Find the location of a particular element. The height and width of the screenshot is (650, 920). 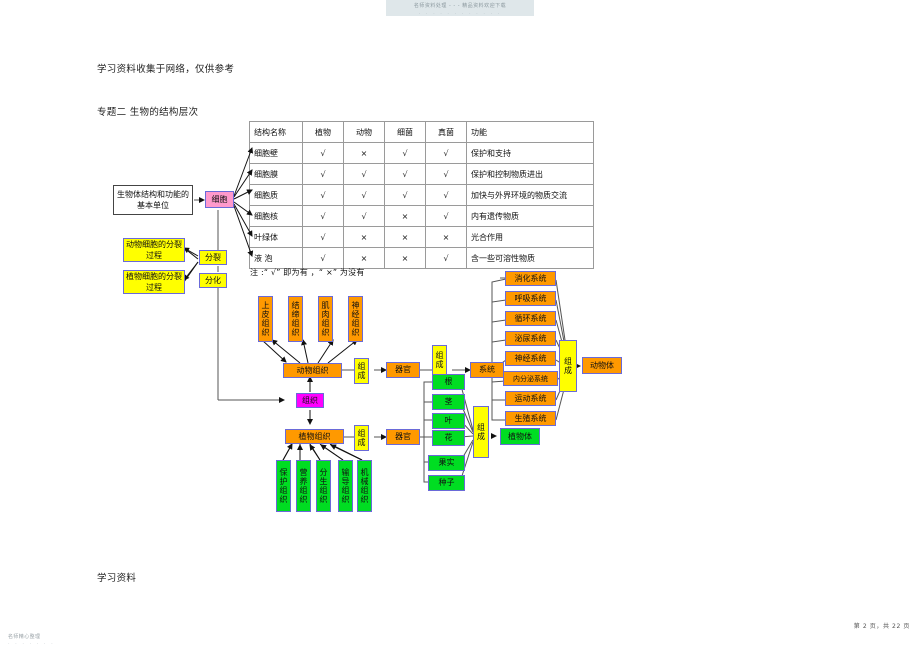

table-row: 细胞质 √ √ √ √ 加快与外界环境的物质交流 is located at coordinates (421, 195).